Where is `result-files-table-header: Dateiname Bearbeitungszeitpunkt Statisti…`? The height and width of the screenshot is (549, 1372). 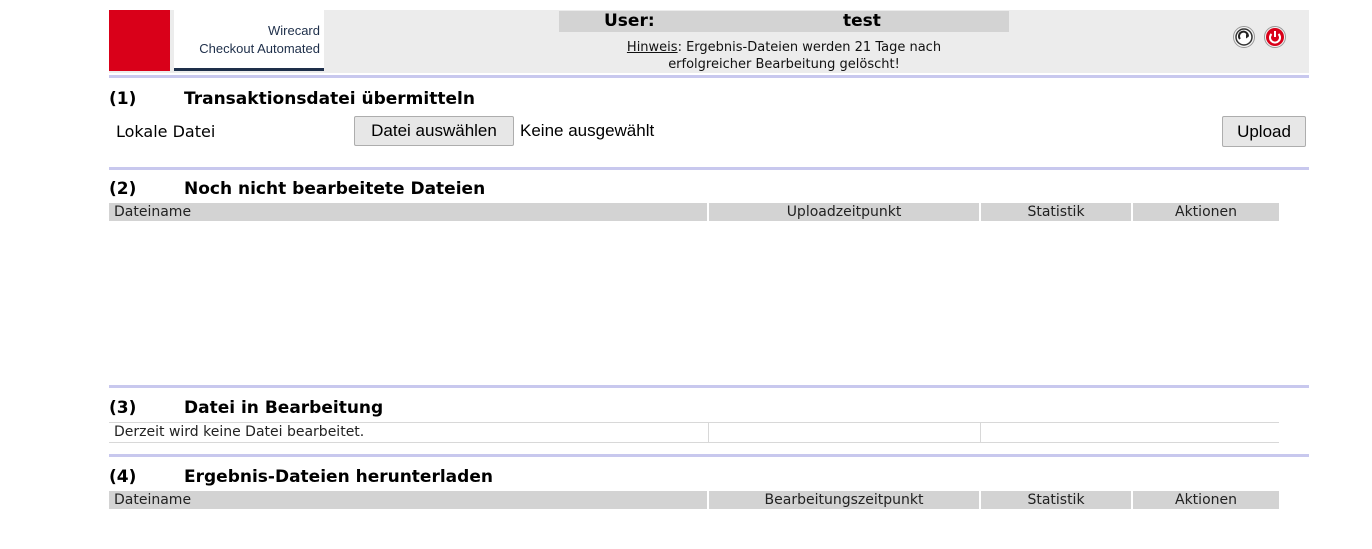 result-files-table-header: Dateiname Bearbeitungszeitpunkt Statisti… is located at coordinates (694, 500).